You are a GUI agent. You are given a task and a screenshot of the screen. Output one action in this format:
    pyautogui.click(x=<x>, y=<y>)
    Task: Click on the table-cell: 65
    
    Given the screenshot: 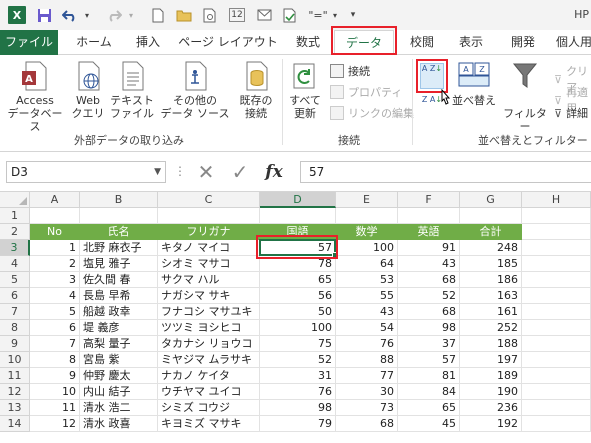 What is the action you would take?
    pyautogui.click(x=429, y=408)
    